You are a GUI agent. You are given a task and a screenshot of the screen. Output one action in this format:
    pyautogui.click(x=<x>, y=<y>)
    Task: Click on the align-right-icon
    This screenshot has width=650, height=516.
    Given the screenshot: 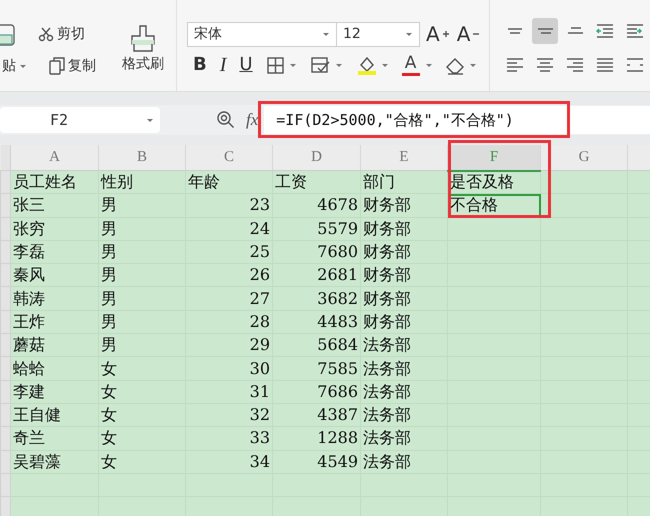 What is the action you would take?
    pyautogui.click(x=575, y=65)
    